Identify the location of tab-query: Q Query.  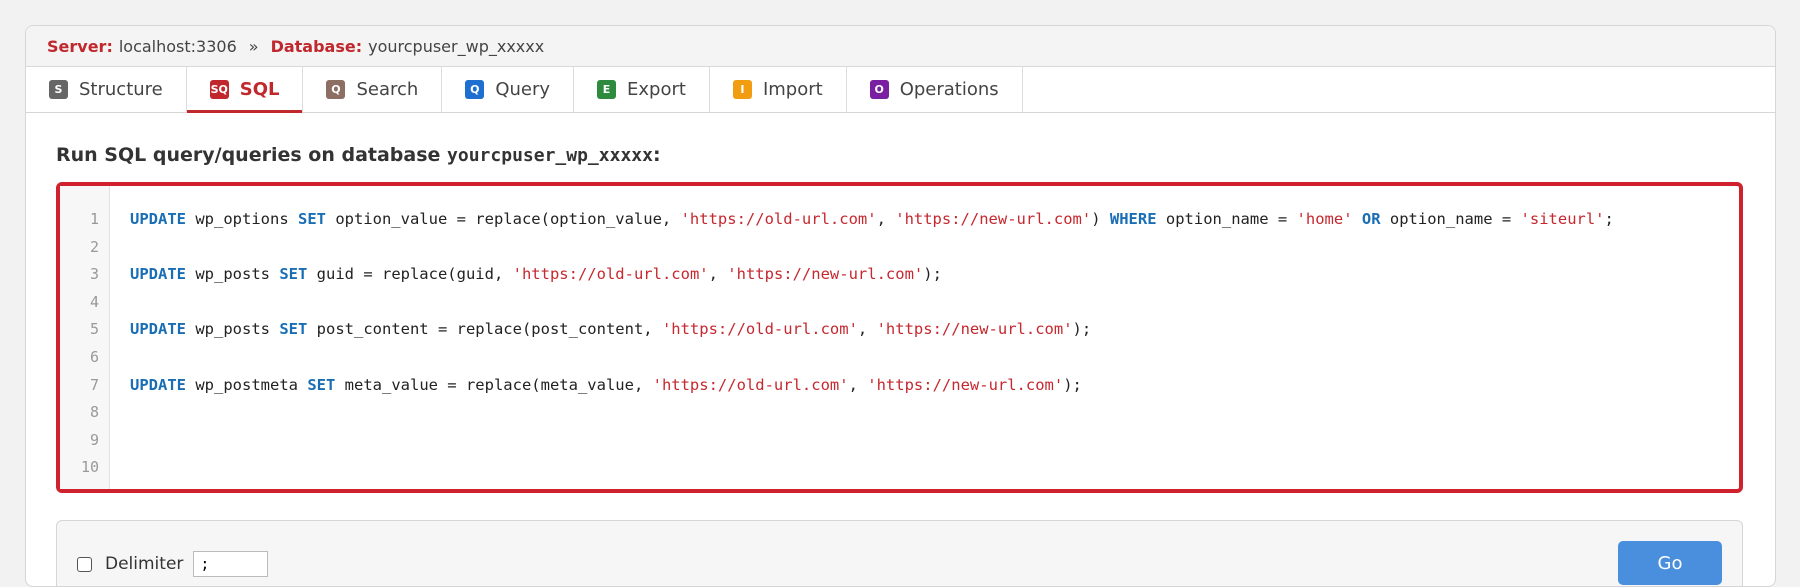
(508, 89).